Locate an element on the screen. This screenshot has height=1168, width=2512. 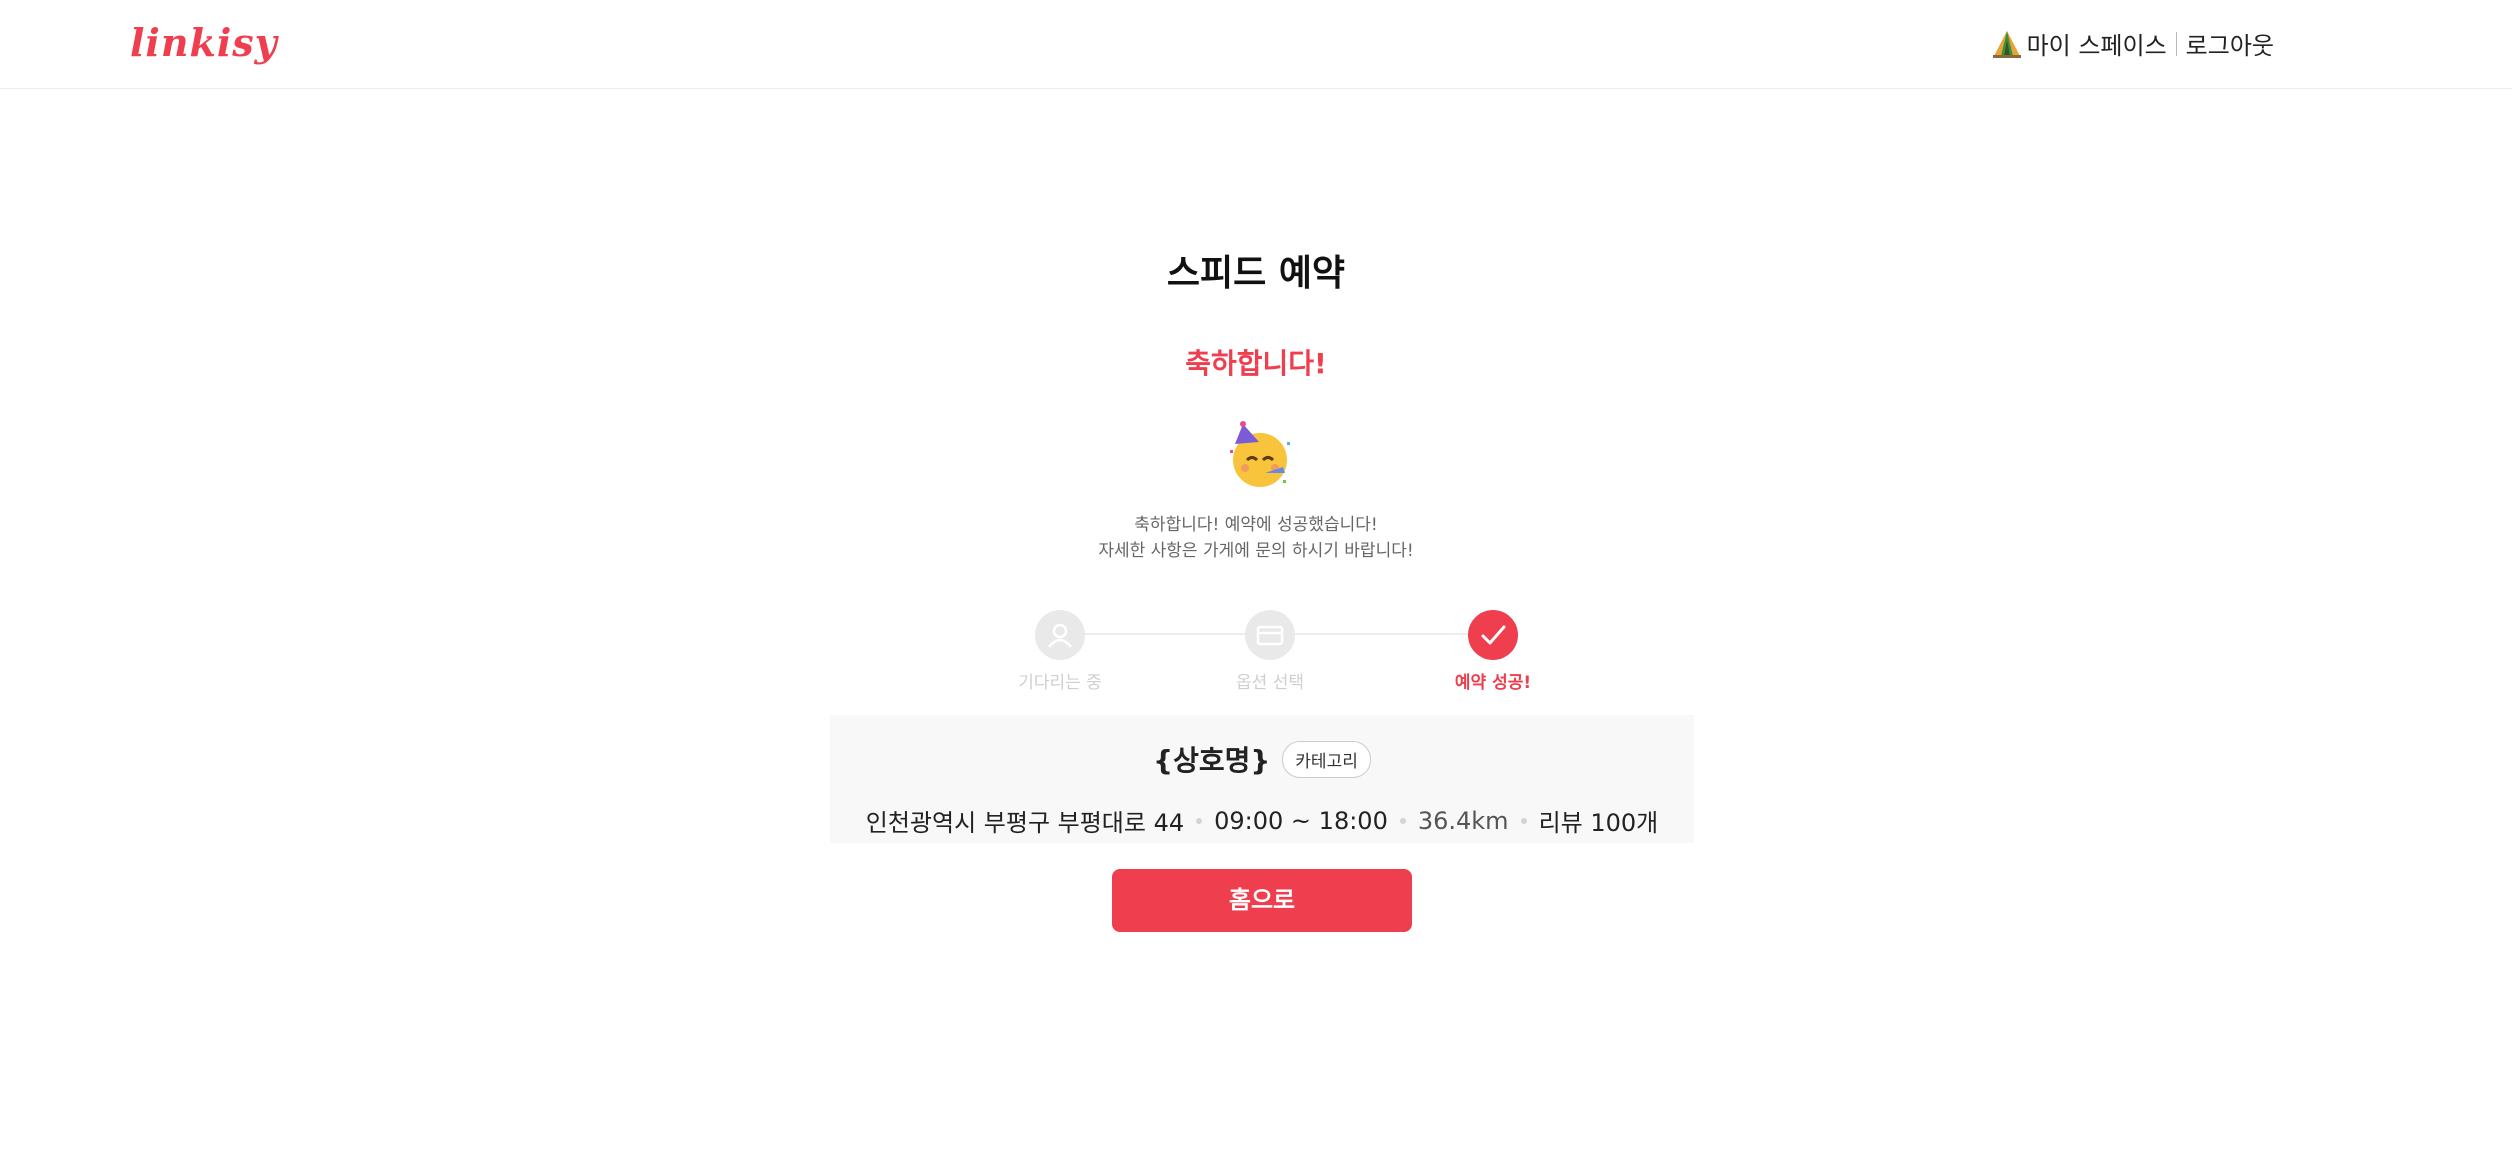
desc-line-2: 자세한 사항은 가게에 문의 하시기 바랍니다! is located at coordinates (1256, 551).